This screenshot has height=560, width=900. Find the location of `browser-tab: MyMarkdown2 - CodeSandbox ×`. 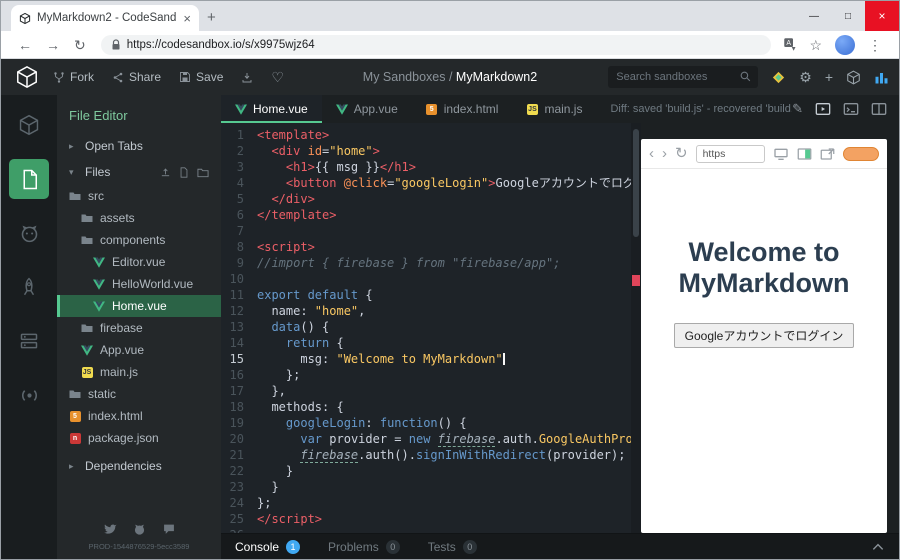

browser-tab: MyMarkdown2 - CodeSandbox × is located at coordinates (105, 18).